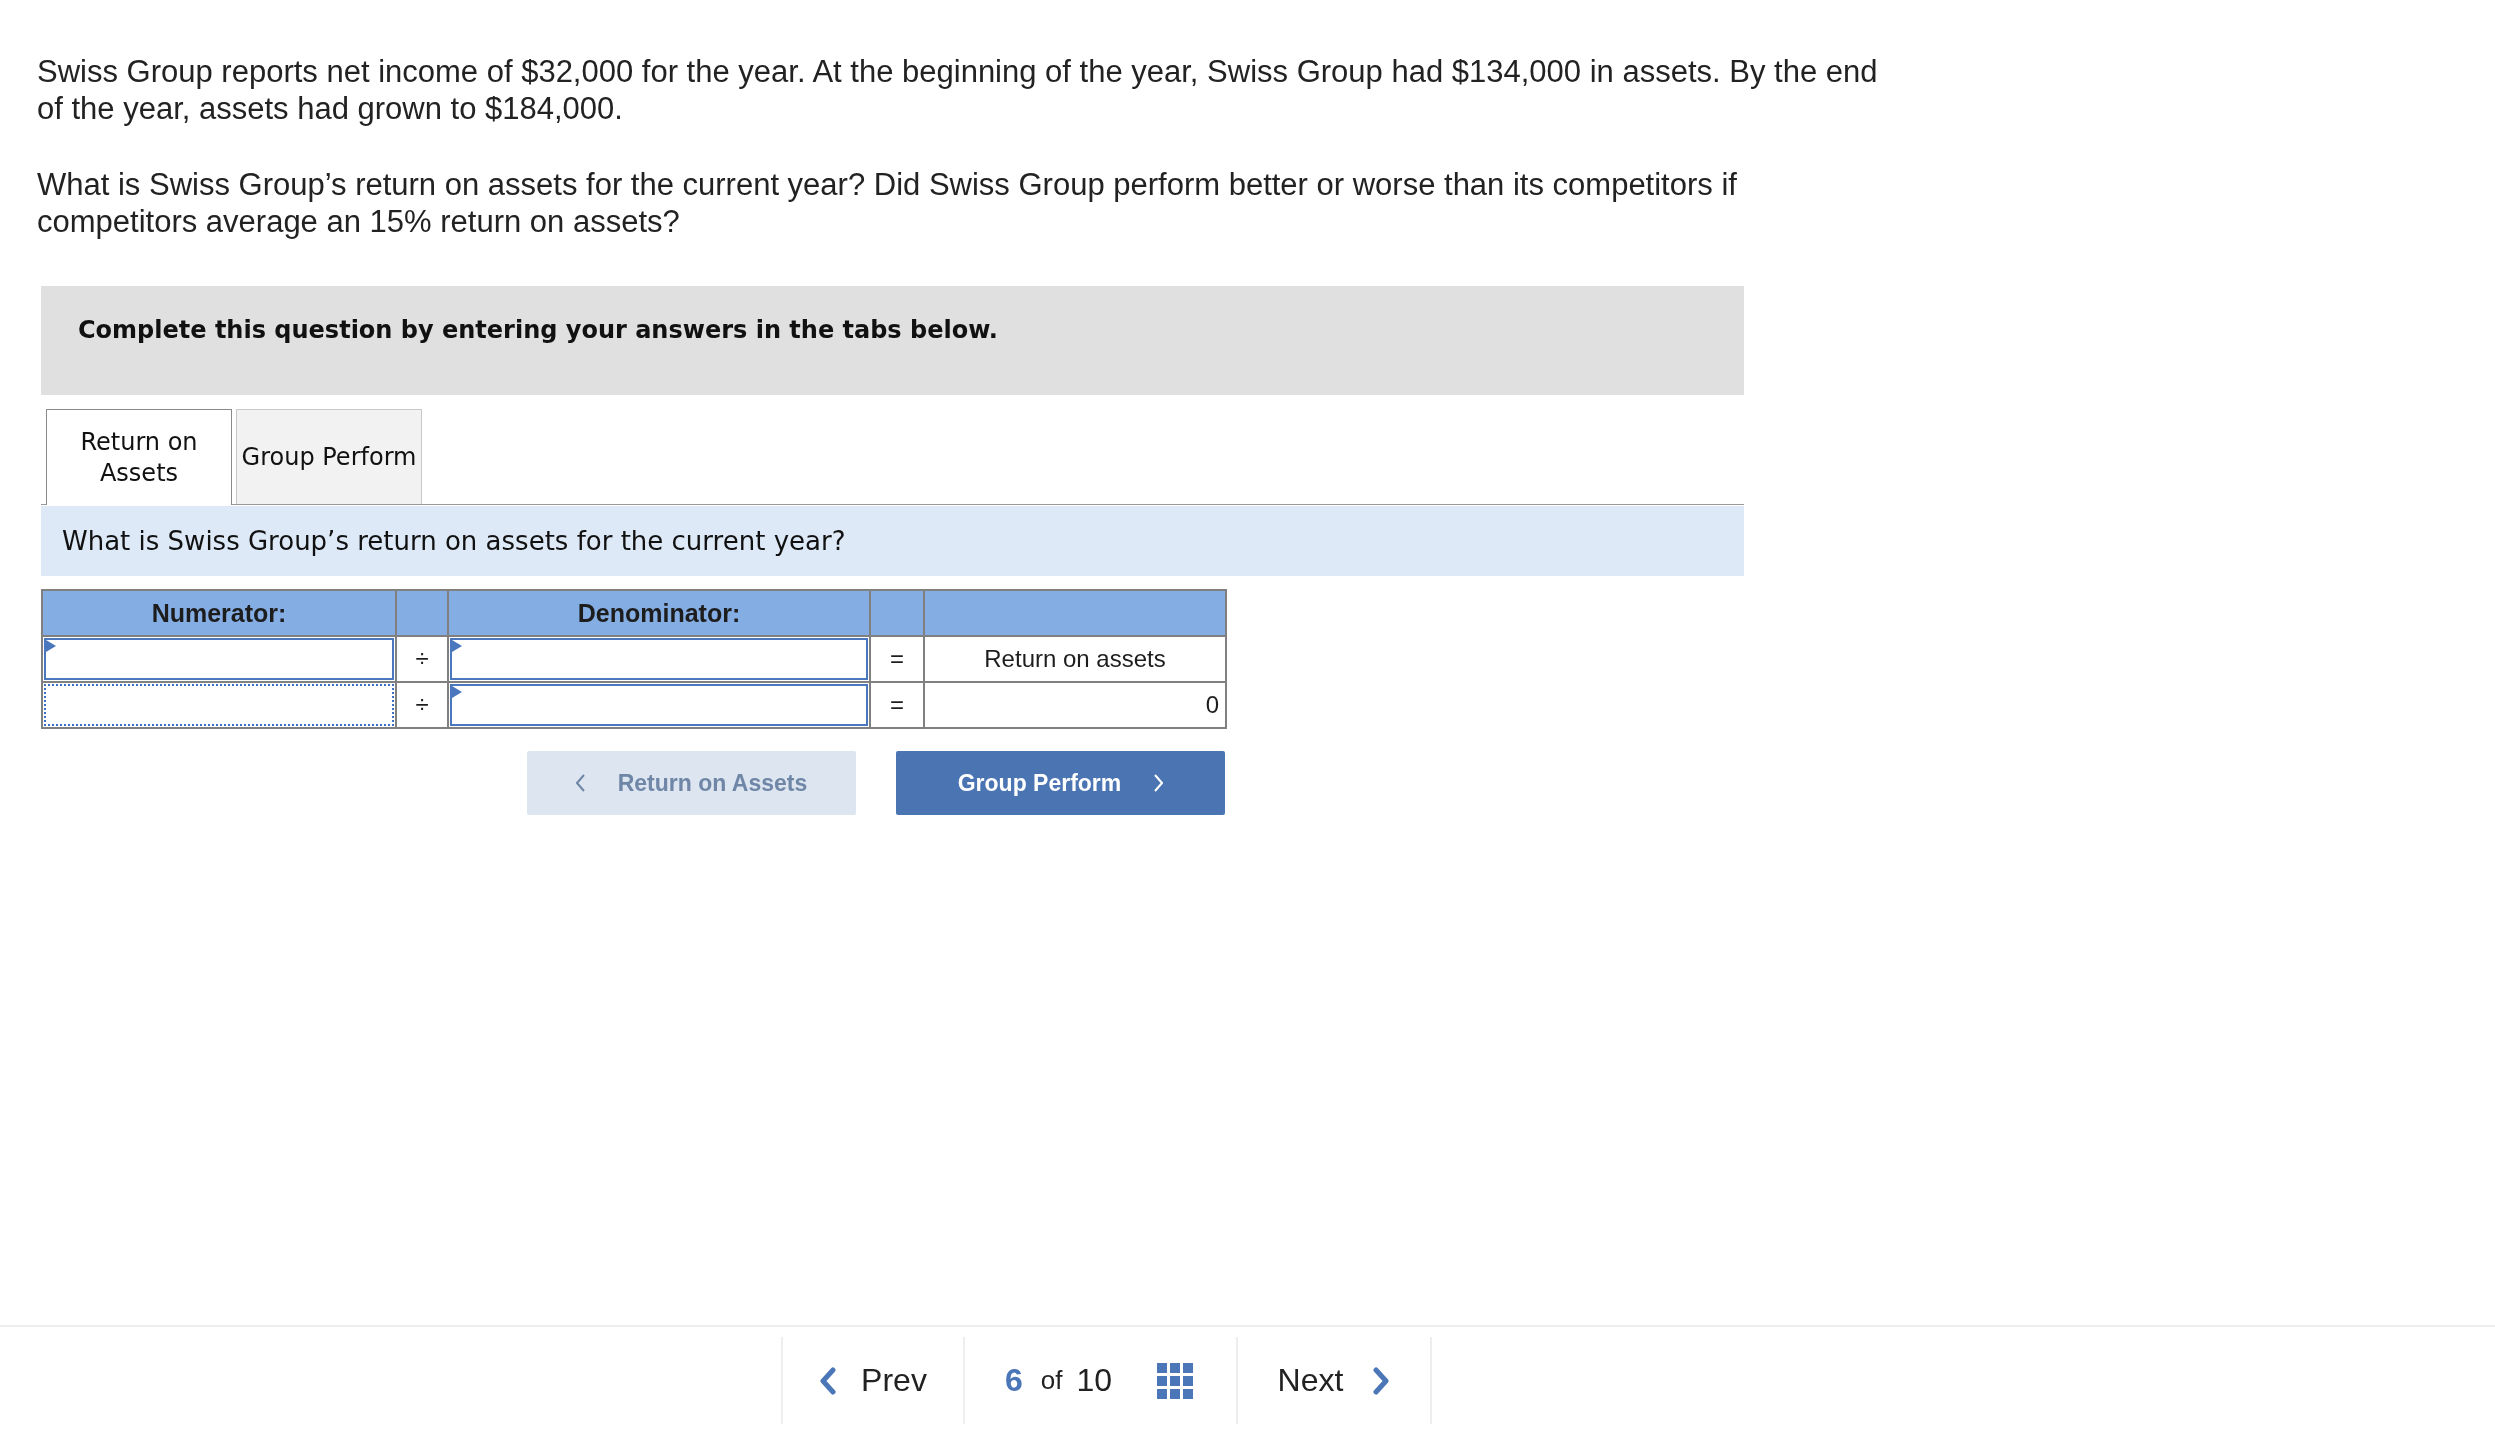 The image size is (2495, 1443). What do you see at coordinates (1060, 783) in the screenshot?
I see `forward-button: Group Perform` at bounding box center [1060, 783].